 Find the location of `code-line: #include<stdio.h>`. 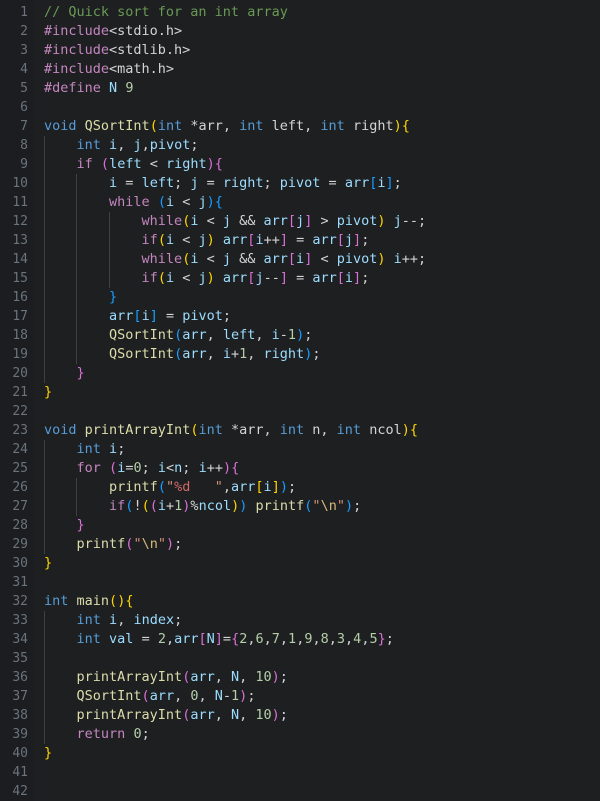

code-line: #include<stdio.h> is located at coordinates (322, 31).